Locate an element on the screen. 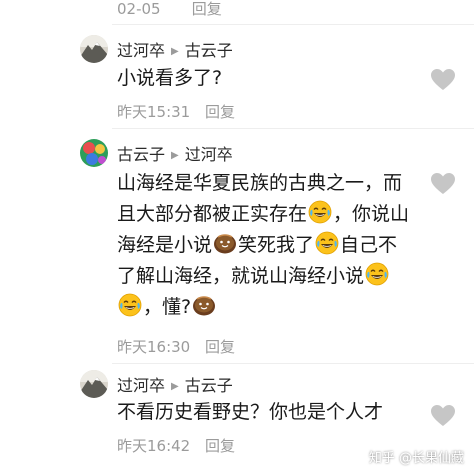 Image resolution: width=474 pixels, height=474 pixels. comment-line: 山海经是华夏民族的古典之一，而 is located at coordinates (263, 183).